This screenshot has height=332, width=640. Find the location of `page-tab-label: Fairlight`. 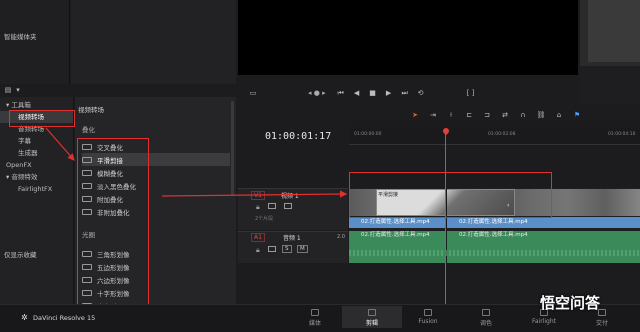

page-tab-label: Fairlight is located at coordinates (543, 321).